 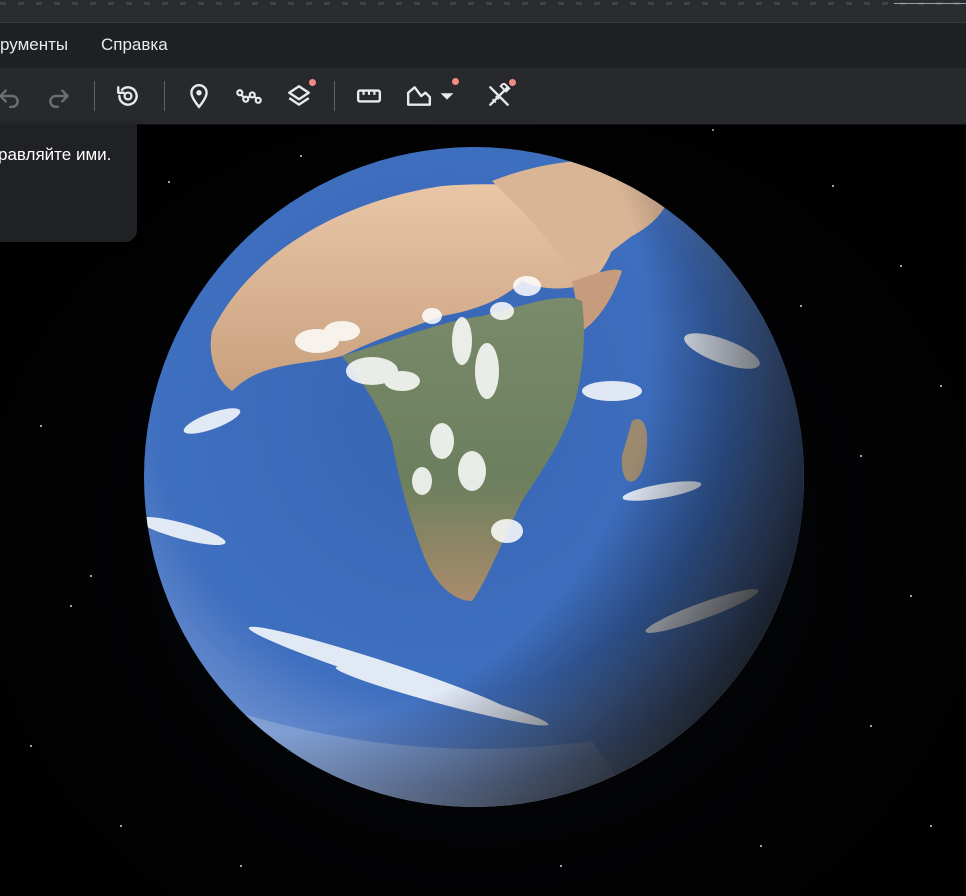 What do you see at coordinates (134, 45) in the screenshot?
I see `menu-help: Справка` at bounding box center [134, 45].